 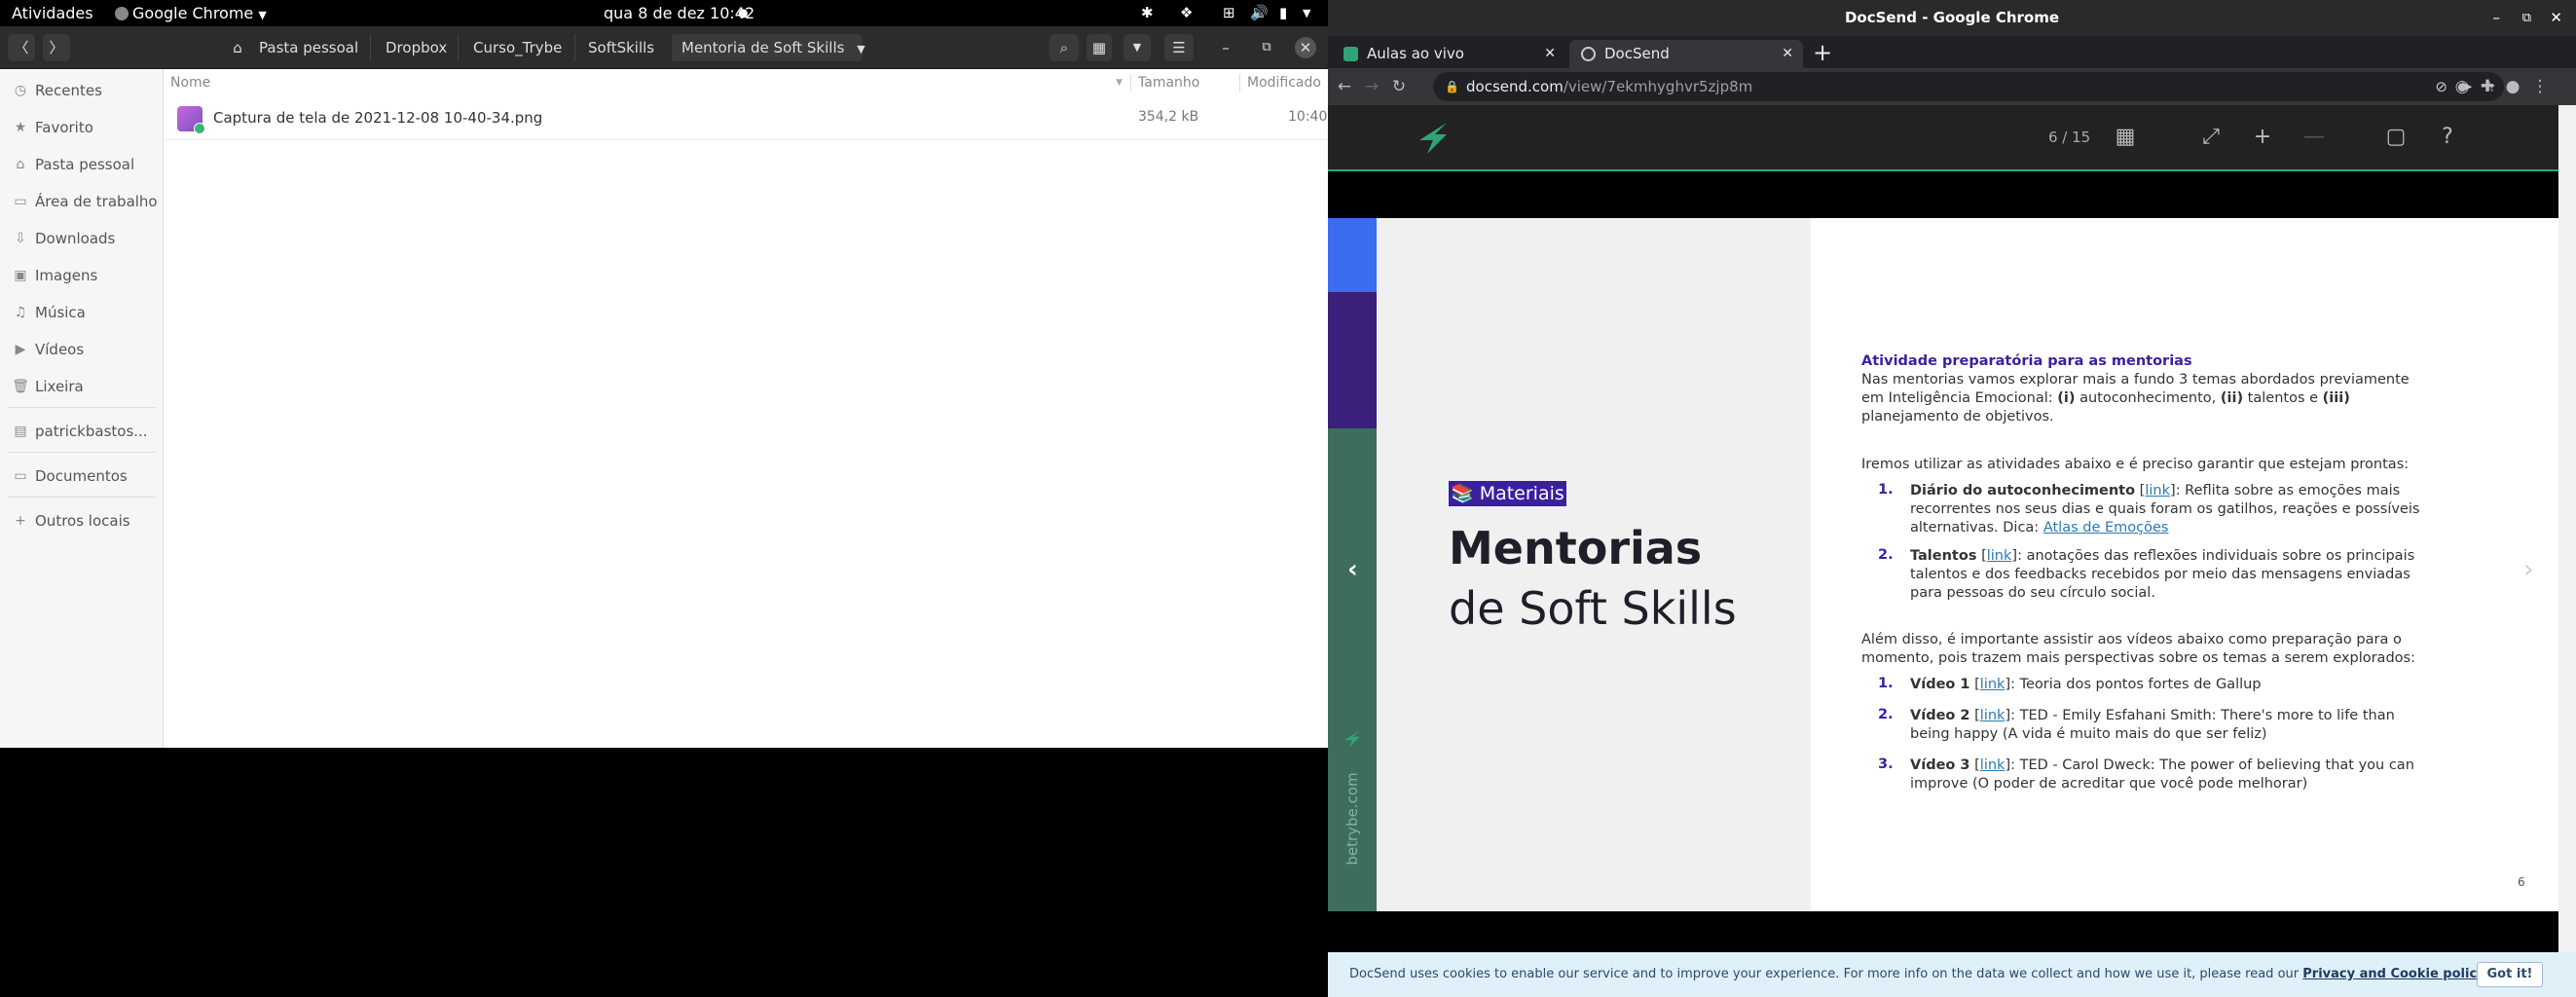 I want to click on zoom-out-icon: —, so click(x=2314, y=137).